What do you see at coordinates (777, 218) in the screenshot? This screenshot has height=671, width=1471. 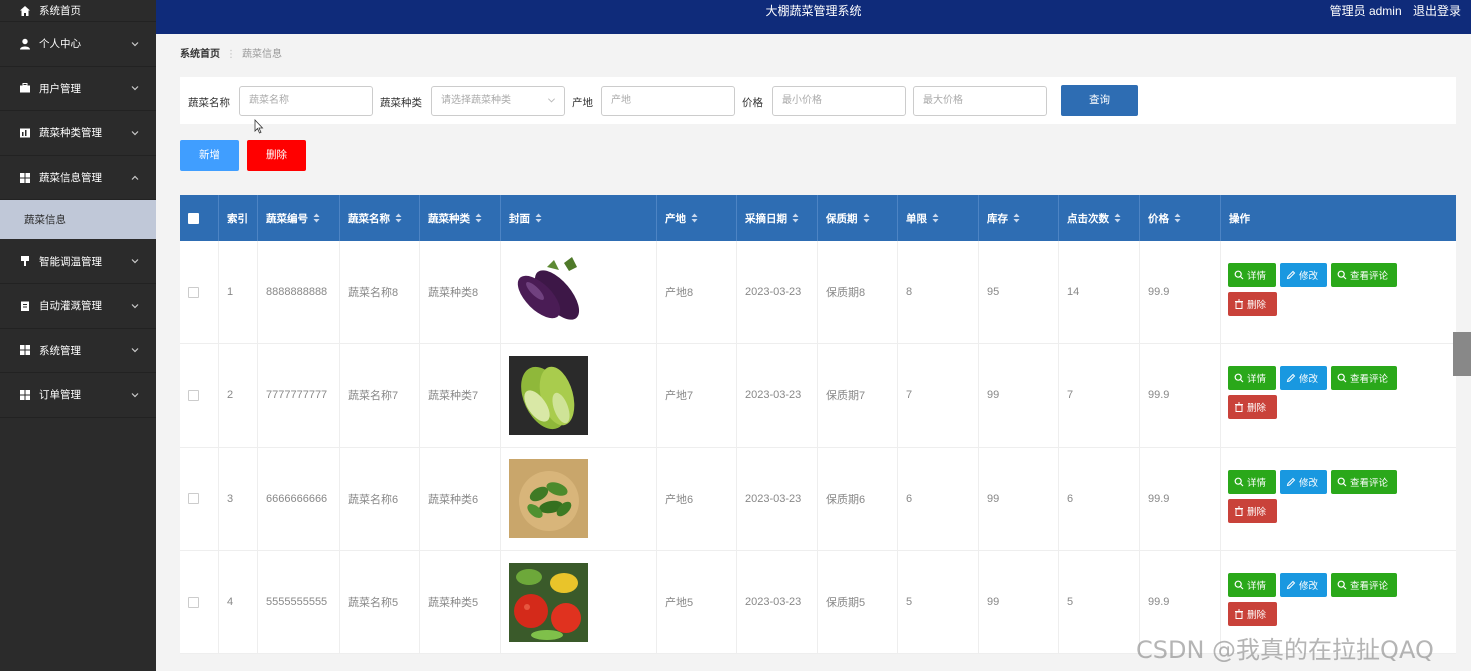 I see `header-date: 采摘日期` at bounding box center [777, 218].